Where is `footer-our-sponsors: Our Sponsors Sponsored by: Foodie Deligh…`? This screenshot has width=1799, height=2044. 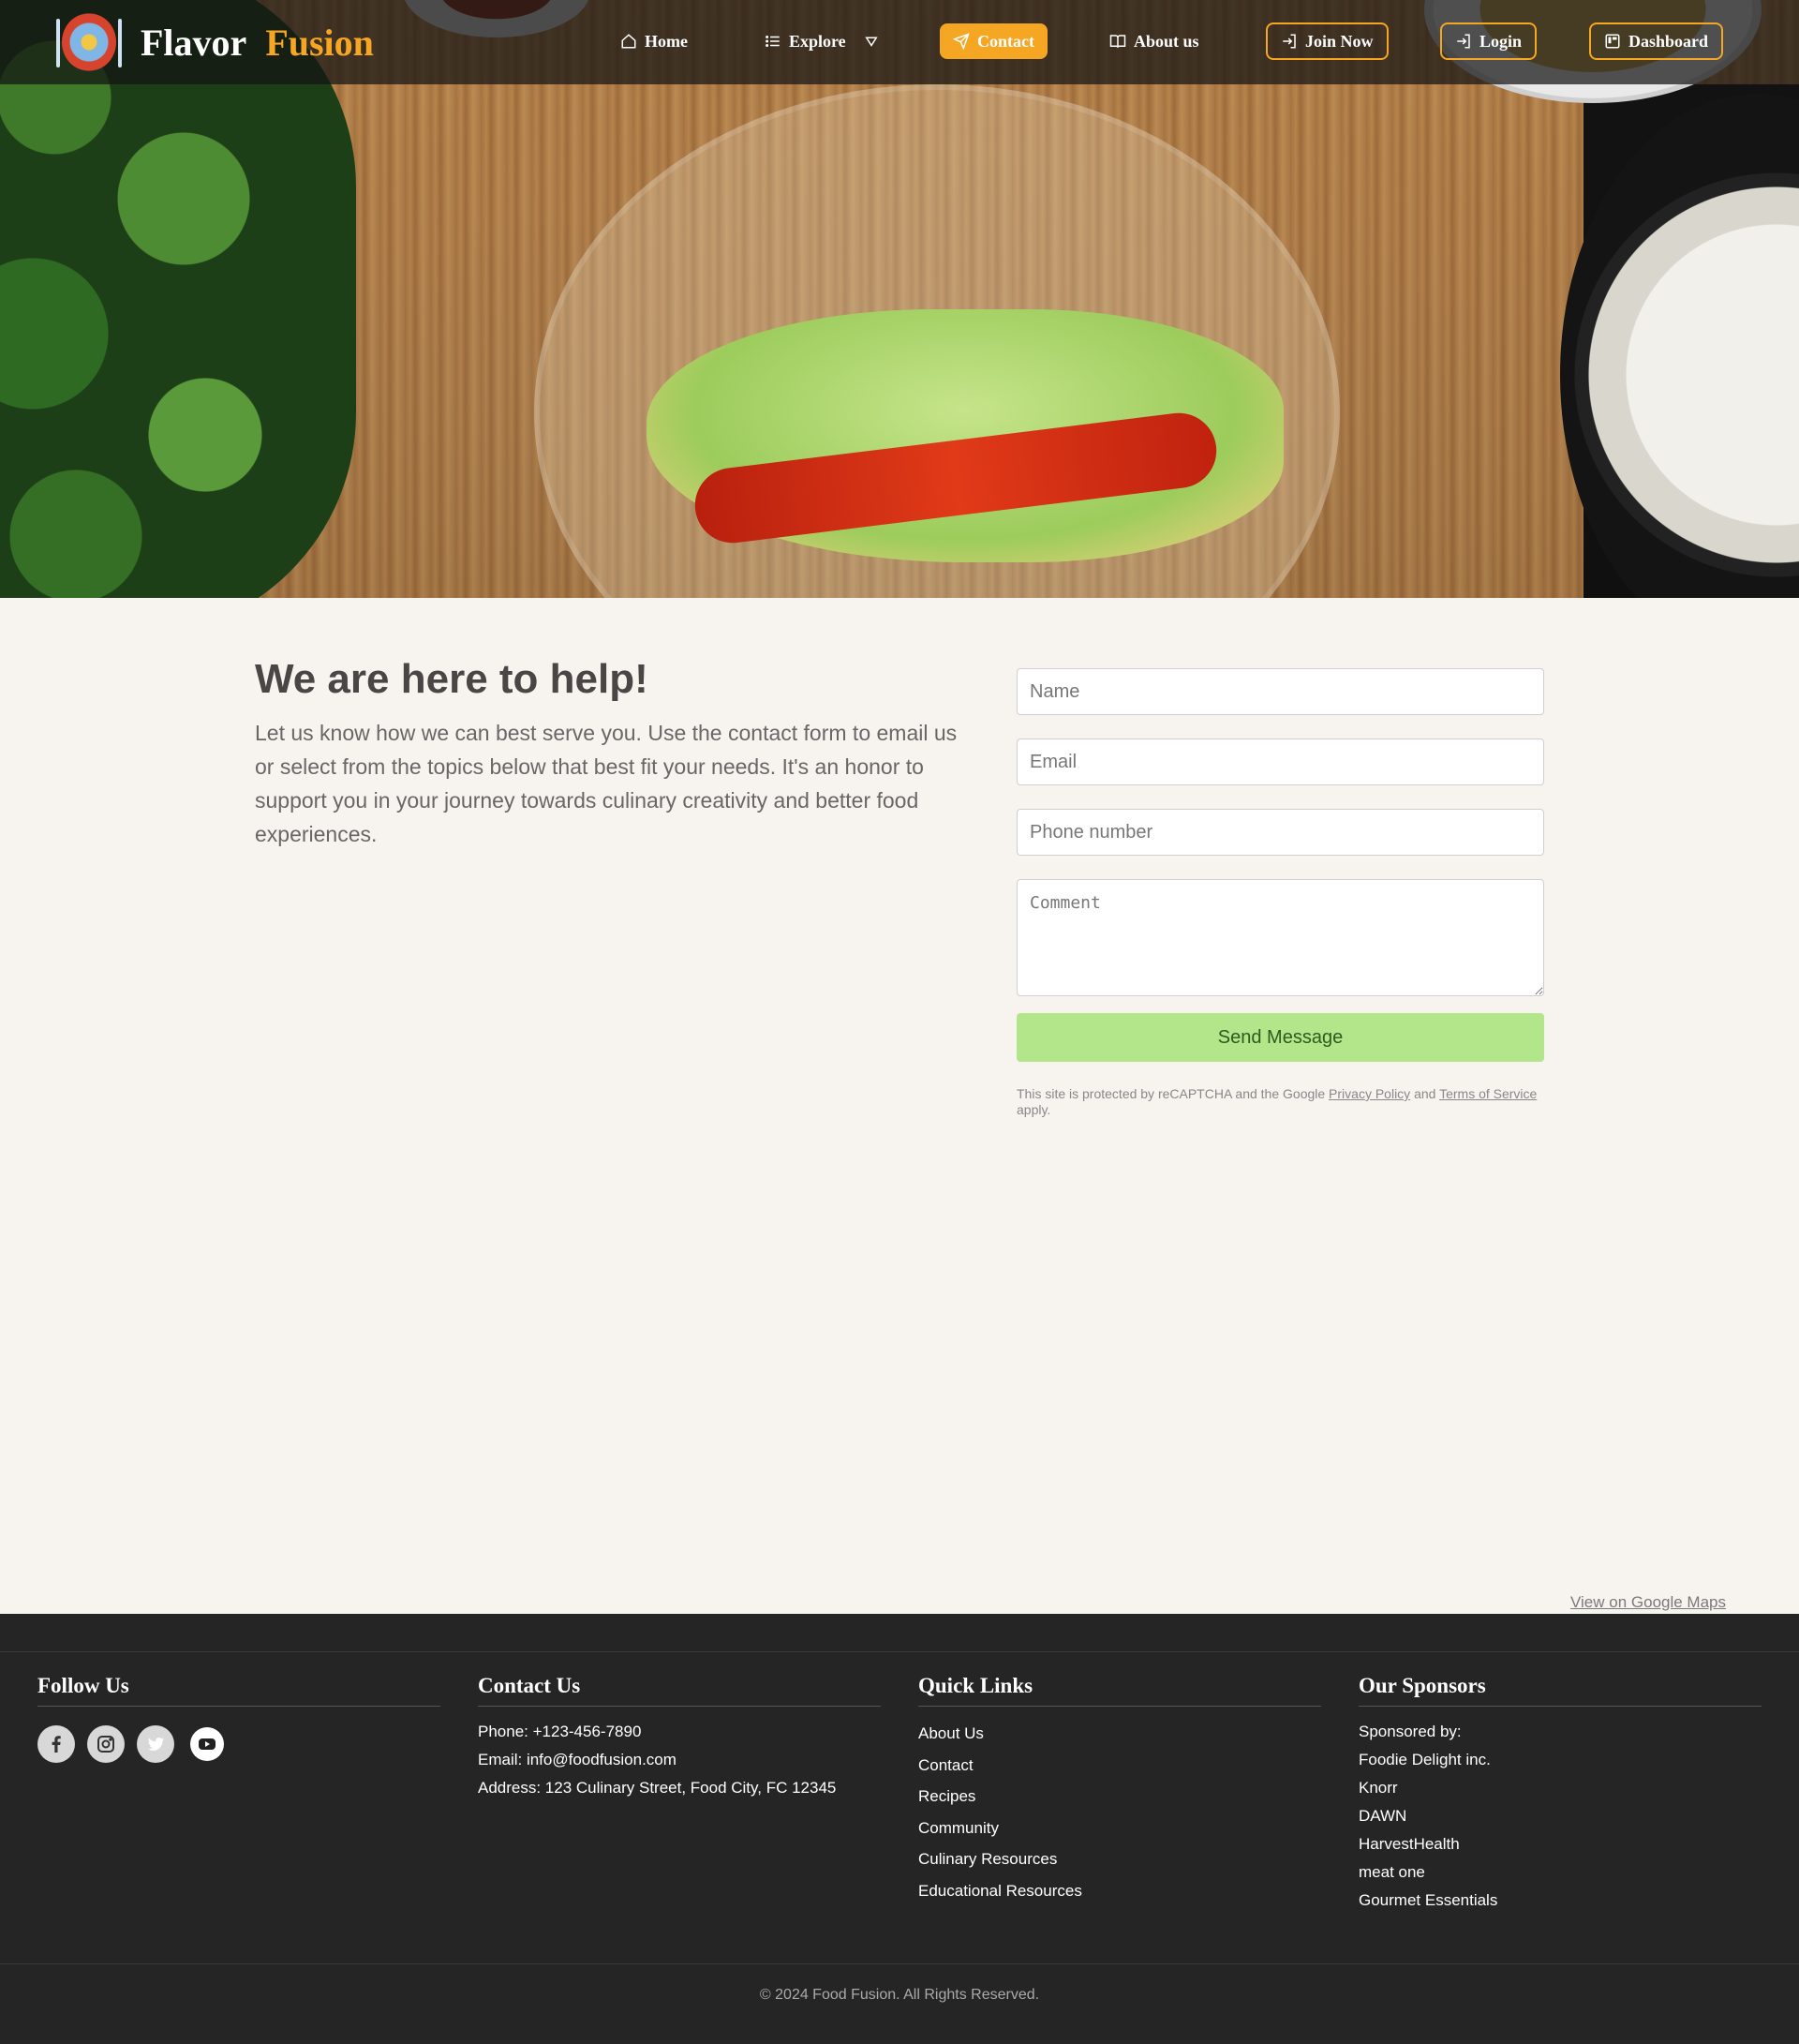 footer-our-sponsors: Our Sponsors Sponsored by: Foodie Deligh… is located at coordinates (1560, 1794).